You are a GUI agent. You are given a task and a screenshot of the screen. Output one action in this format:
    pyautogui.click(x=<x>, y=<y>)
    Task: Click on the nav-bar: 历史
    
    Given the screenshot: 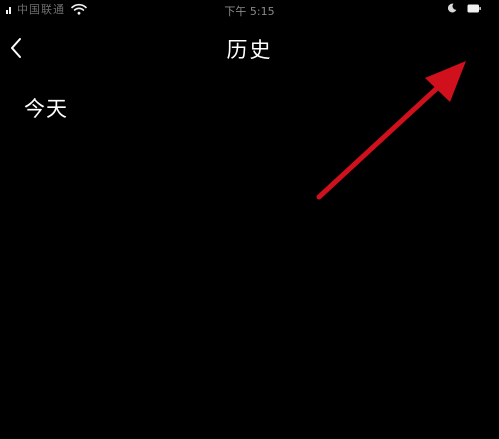 What is the action you would take?
    pyautogui.click(x=249, y=48)
    